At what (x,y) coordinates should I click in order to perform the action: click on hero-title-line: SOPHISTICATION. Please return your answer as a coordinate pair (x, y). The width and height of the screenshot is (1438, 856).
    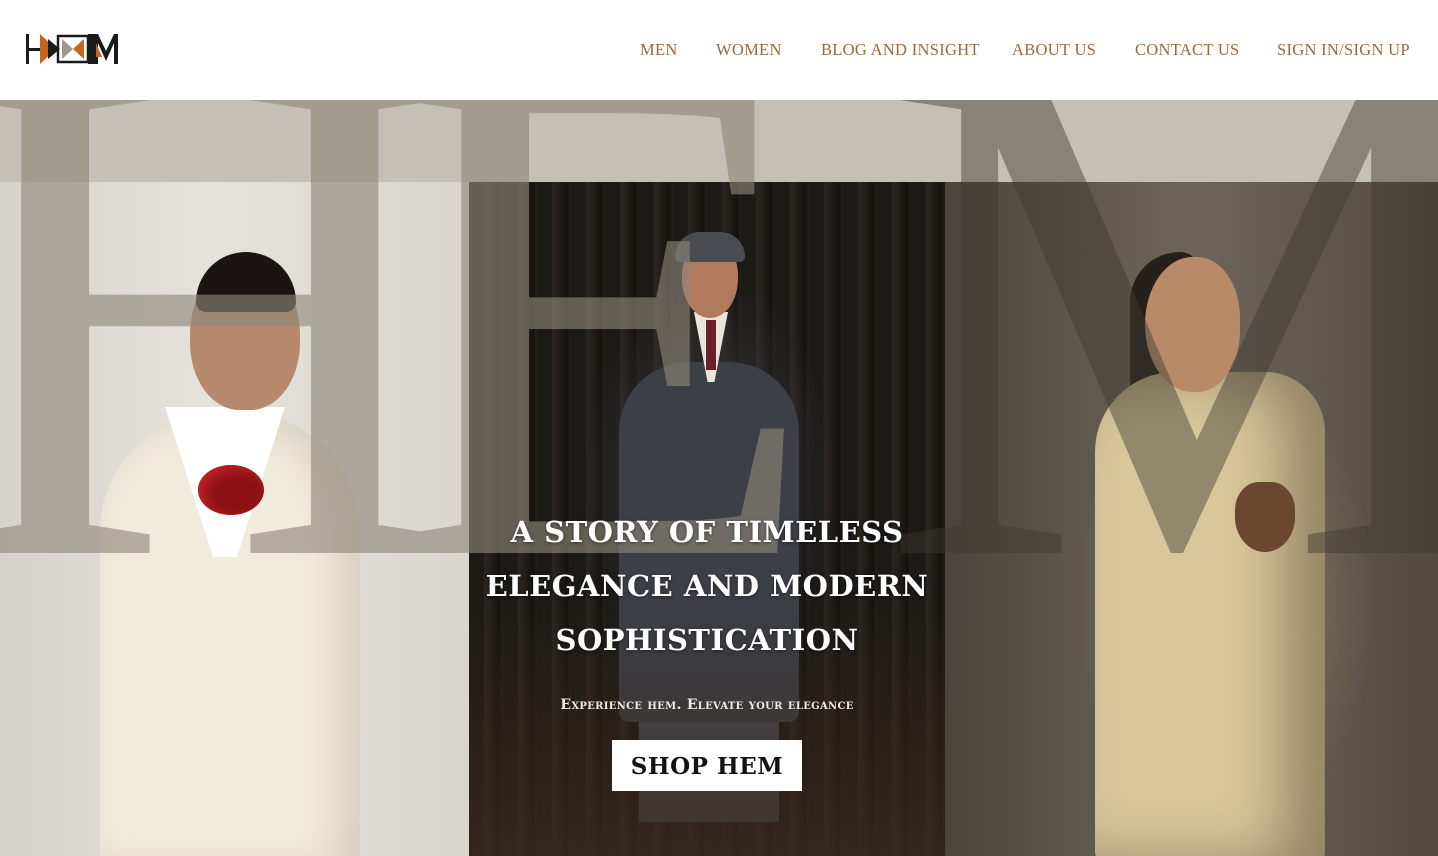
    Looking at the image, I should click on (707, 640).